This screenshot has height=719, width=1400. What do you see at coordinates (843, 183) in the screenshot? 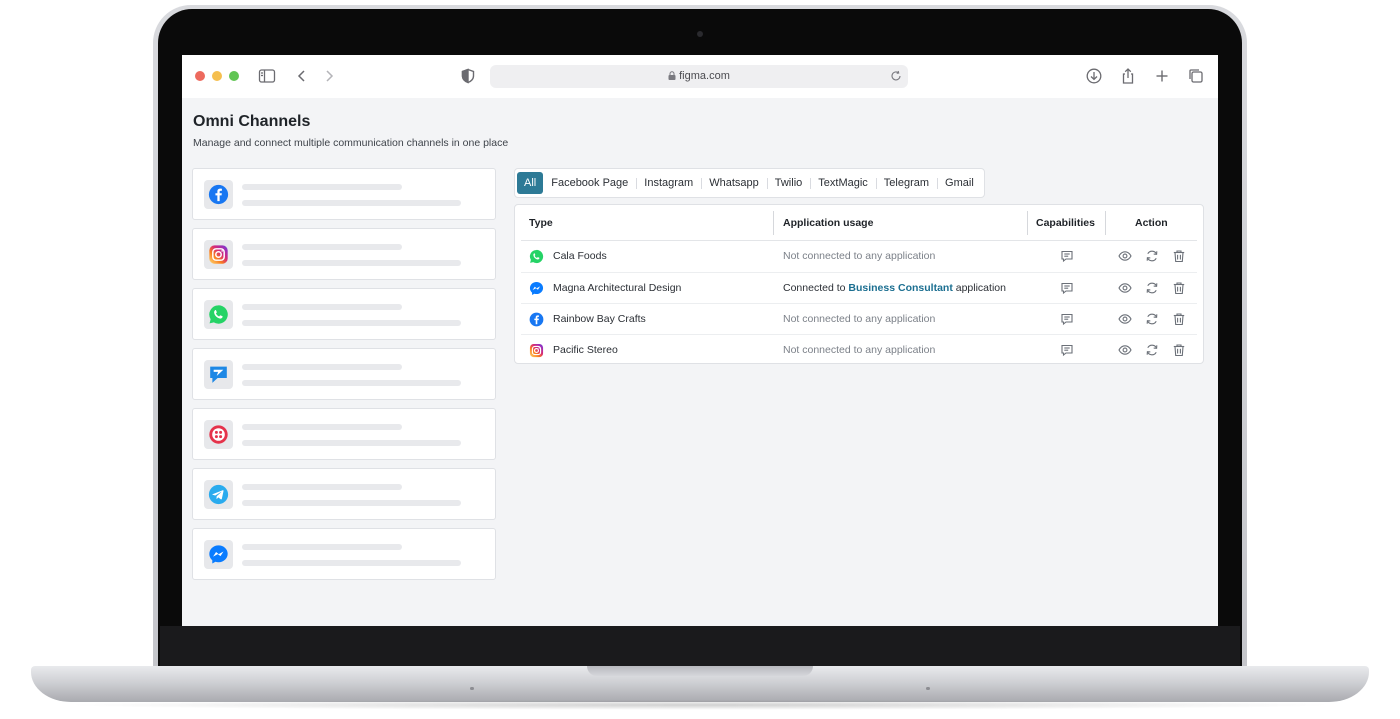
I see `tab-textmagic: TextMagic` at bounding box center [843, 183].